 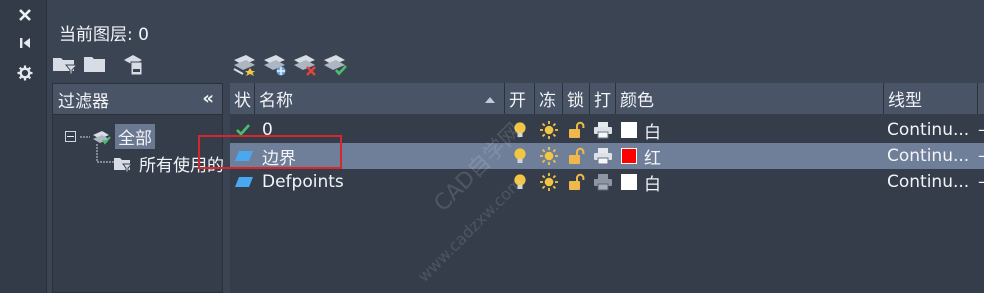 What do you see at coordinates (305, 64) in the screenshot?
I see `delete-layer-button` at bounding box center [305, 64].